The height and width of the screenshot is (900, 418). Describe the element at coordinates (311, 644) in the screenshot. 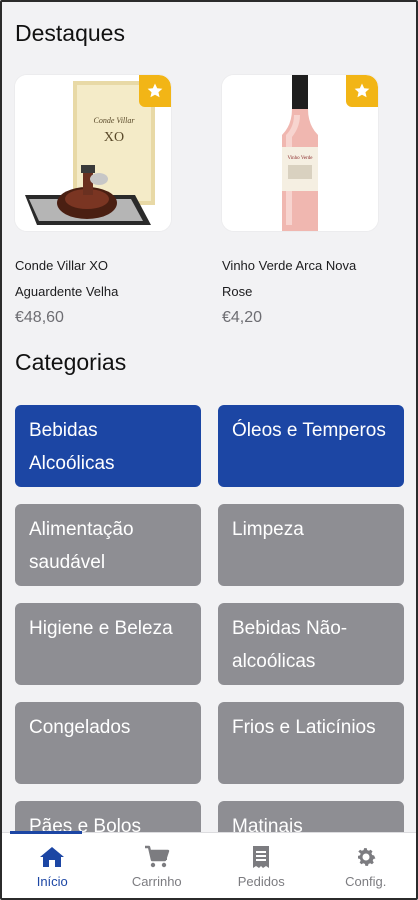

I see `category-bebidas-nao-alcoolicas: Bebidas Não-alcoólicas` at that location.